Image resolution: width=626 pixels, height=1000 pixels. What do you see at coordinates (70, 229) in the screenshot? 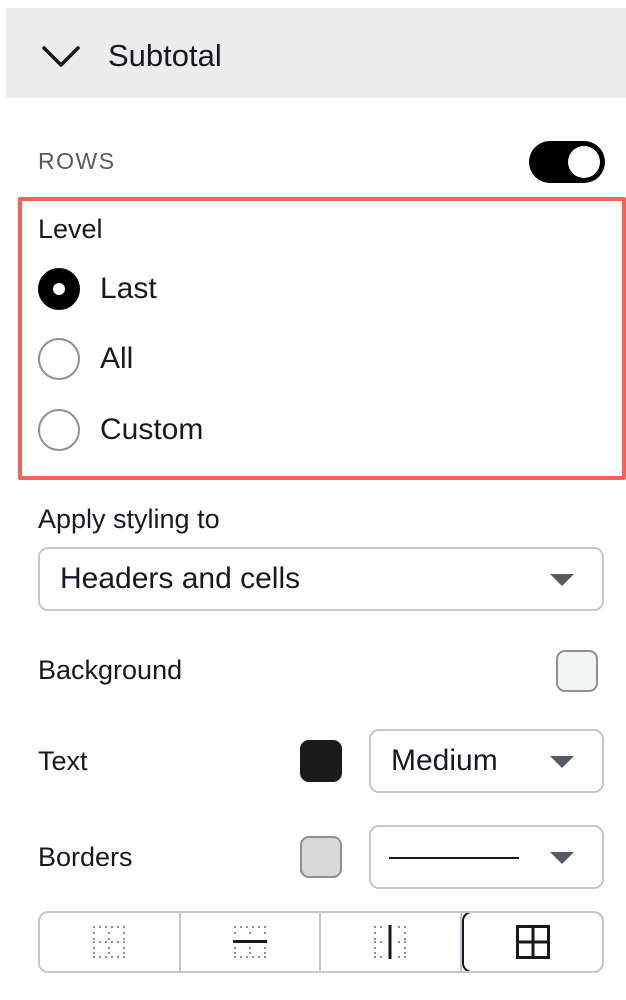
I see `level-label: Level` at bounding box center [70, 229].